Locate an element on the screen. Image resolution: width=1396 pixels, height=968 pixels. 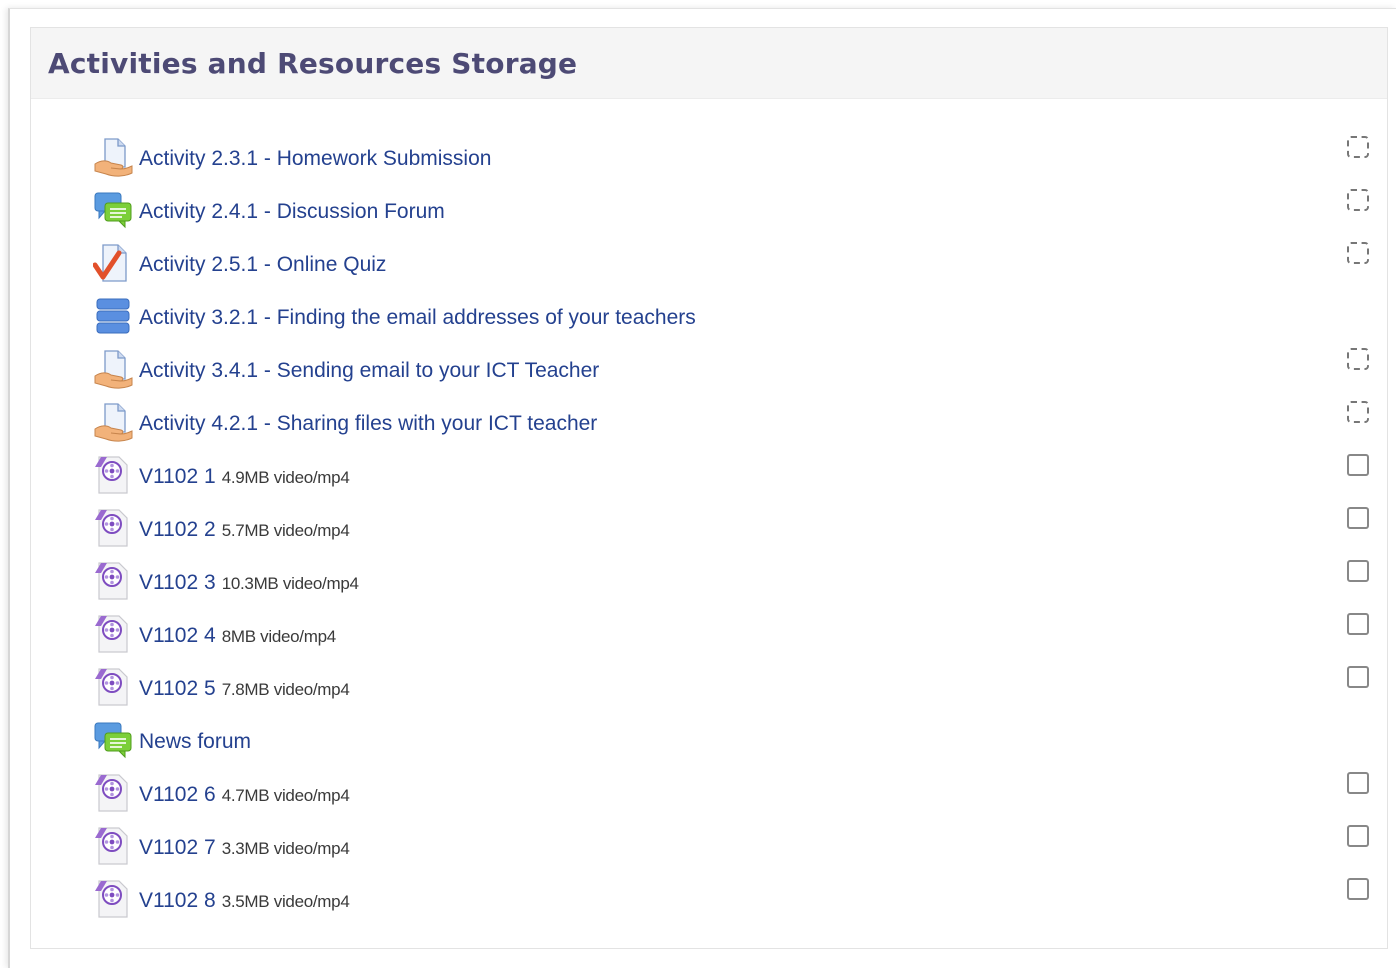
activity-link: V1102 6 4.7MB video/mp4 is located at coordinates (221, 793).